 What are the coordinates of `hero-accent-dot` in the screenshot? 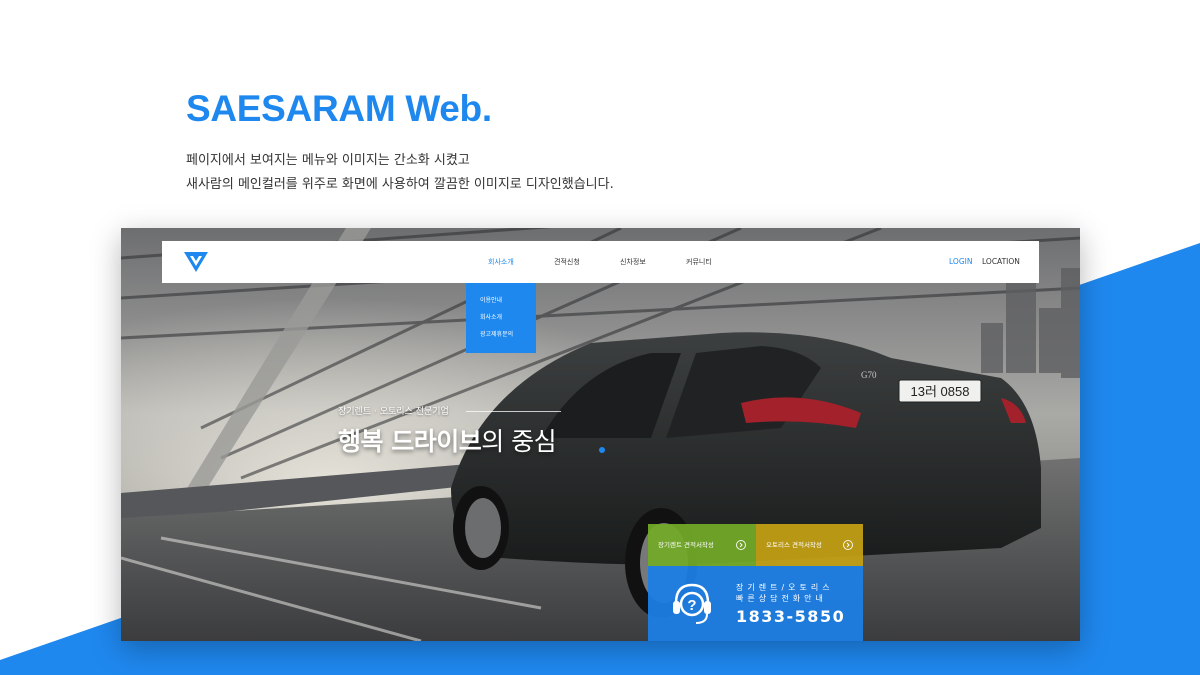 It's located at (602, 450).